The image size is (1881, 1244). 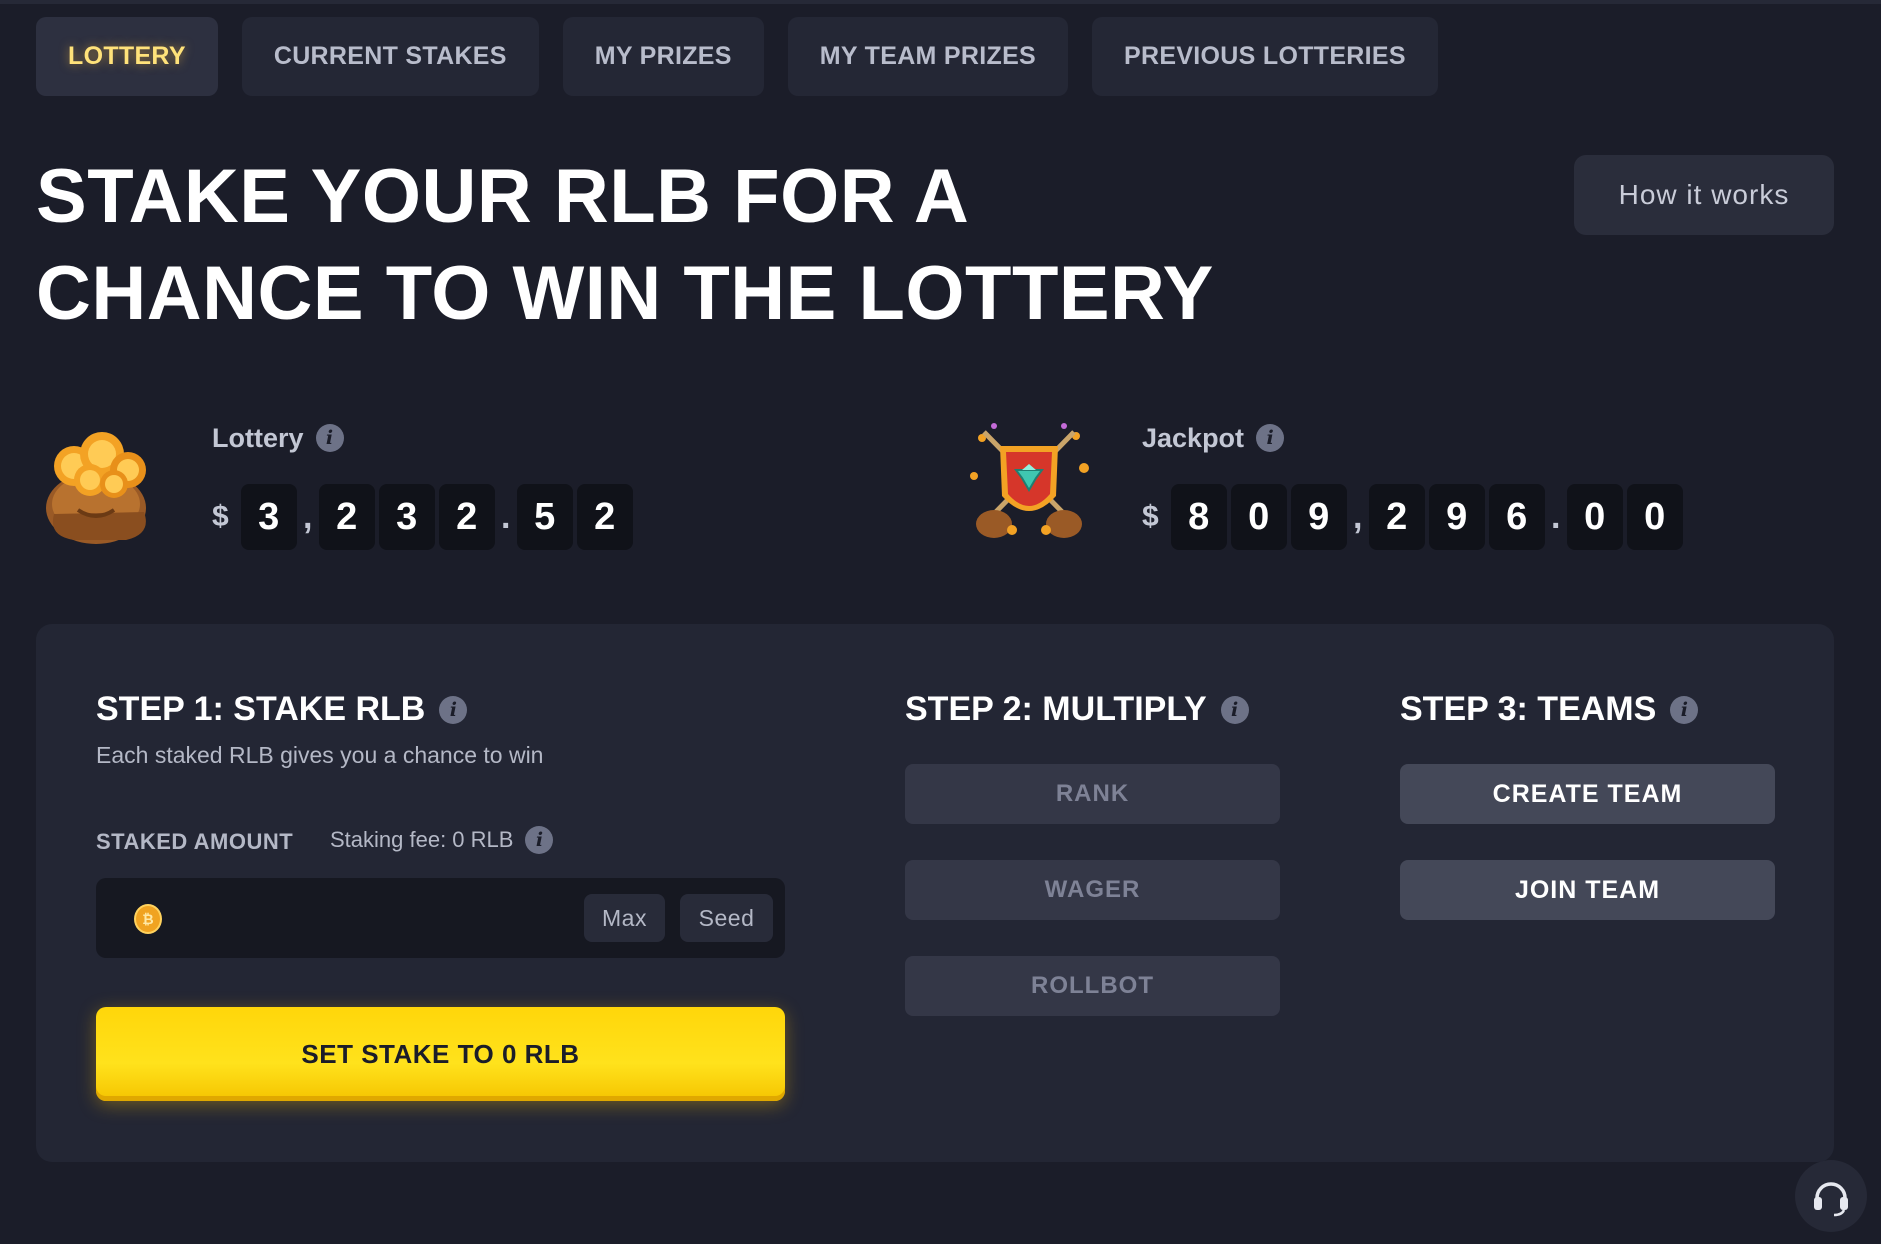 What do you see at coordinates (1265, 56) in the screenshot?
I see `tab-previous-lotteries: PREVIOUS LOTTERIES` at bounding box center [1265, 56].